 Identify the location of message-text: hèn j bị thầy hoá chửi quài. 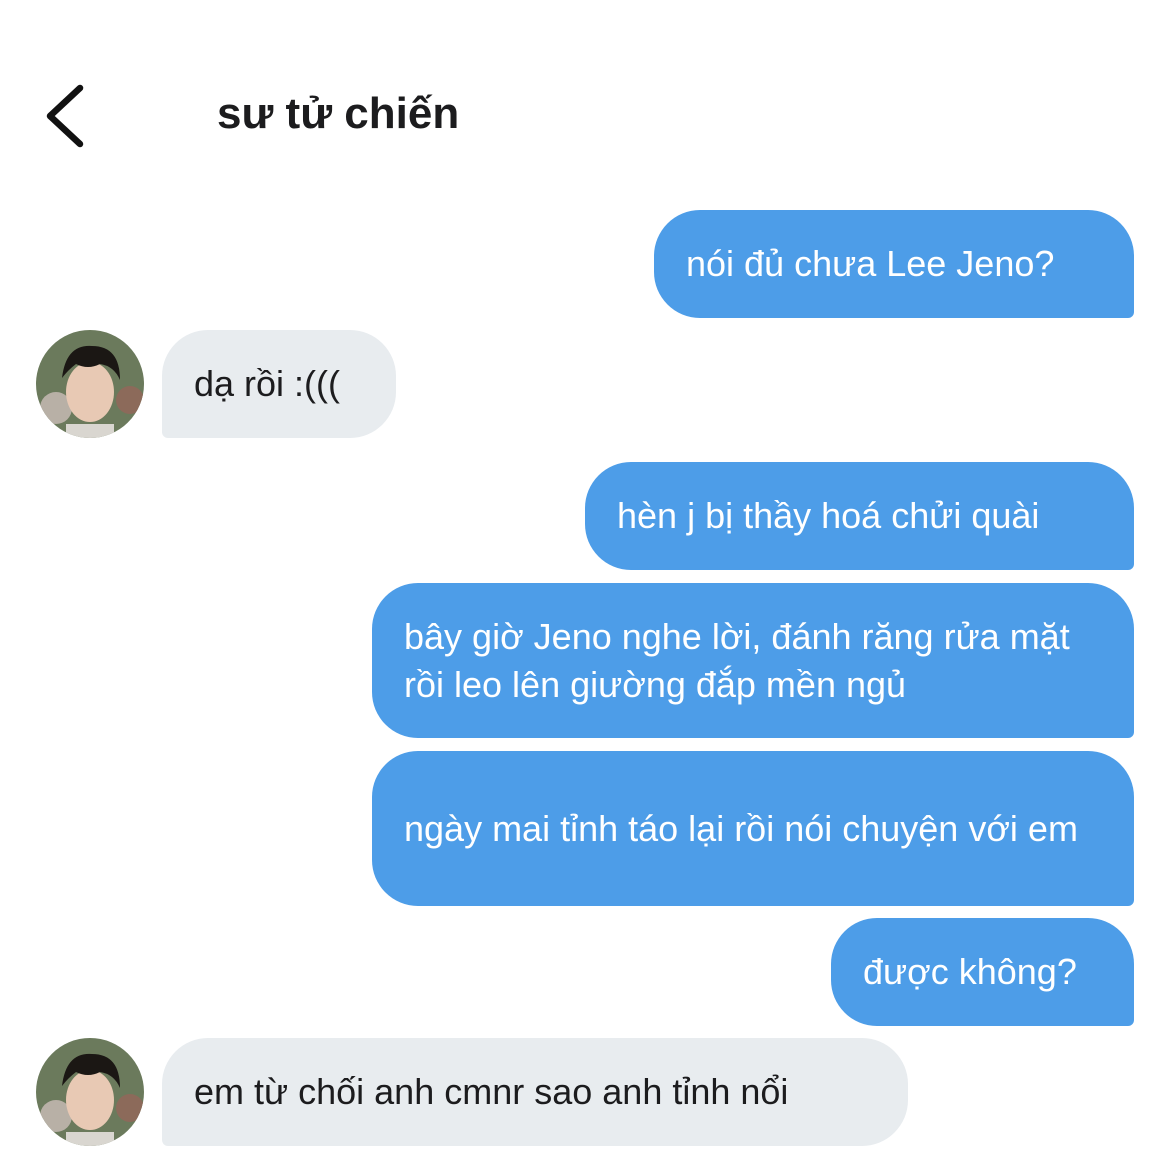
(828, 515).